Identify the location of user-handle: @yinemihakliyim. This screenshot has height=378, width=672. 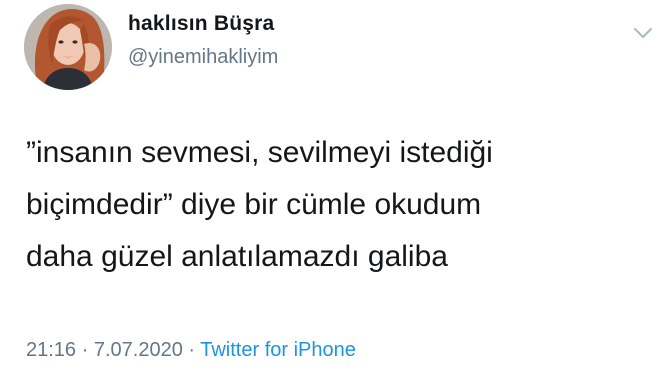
(203, 57).